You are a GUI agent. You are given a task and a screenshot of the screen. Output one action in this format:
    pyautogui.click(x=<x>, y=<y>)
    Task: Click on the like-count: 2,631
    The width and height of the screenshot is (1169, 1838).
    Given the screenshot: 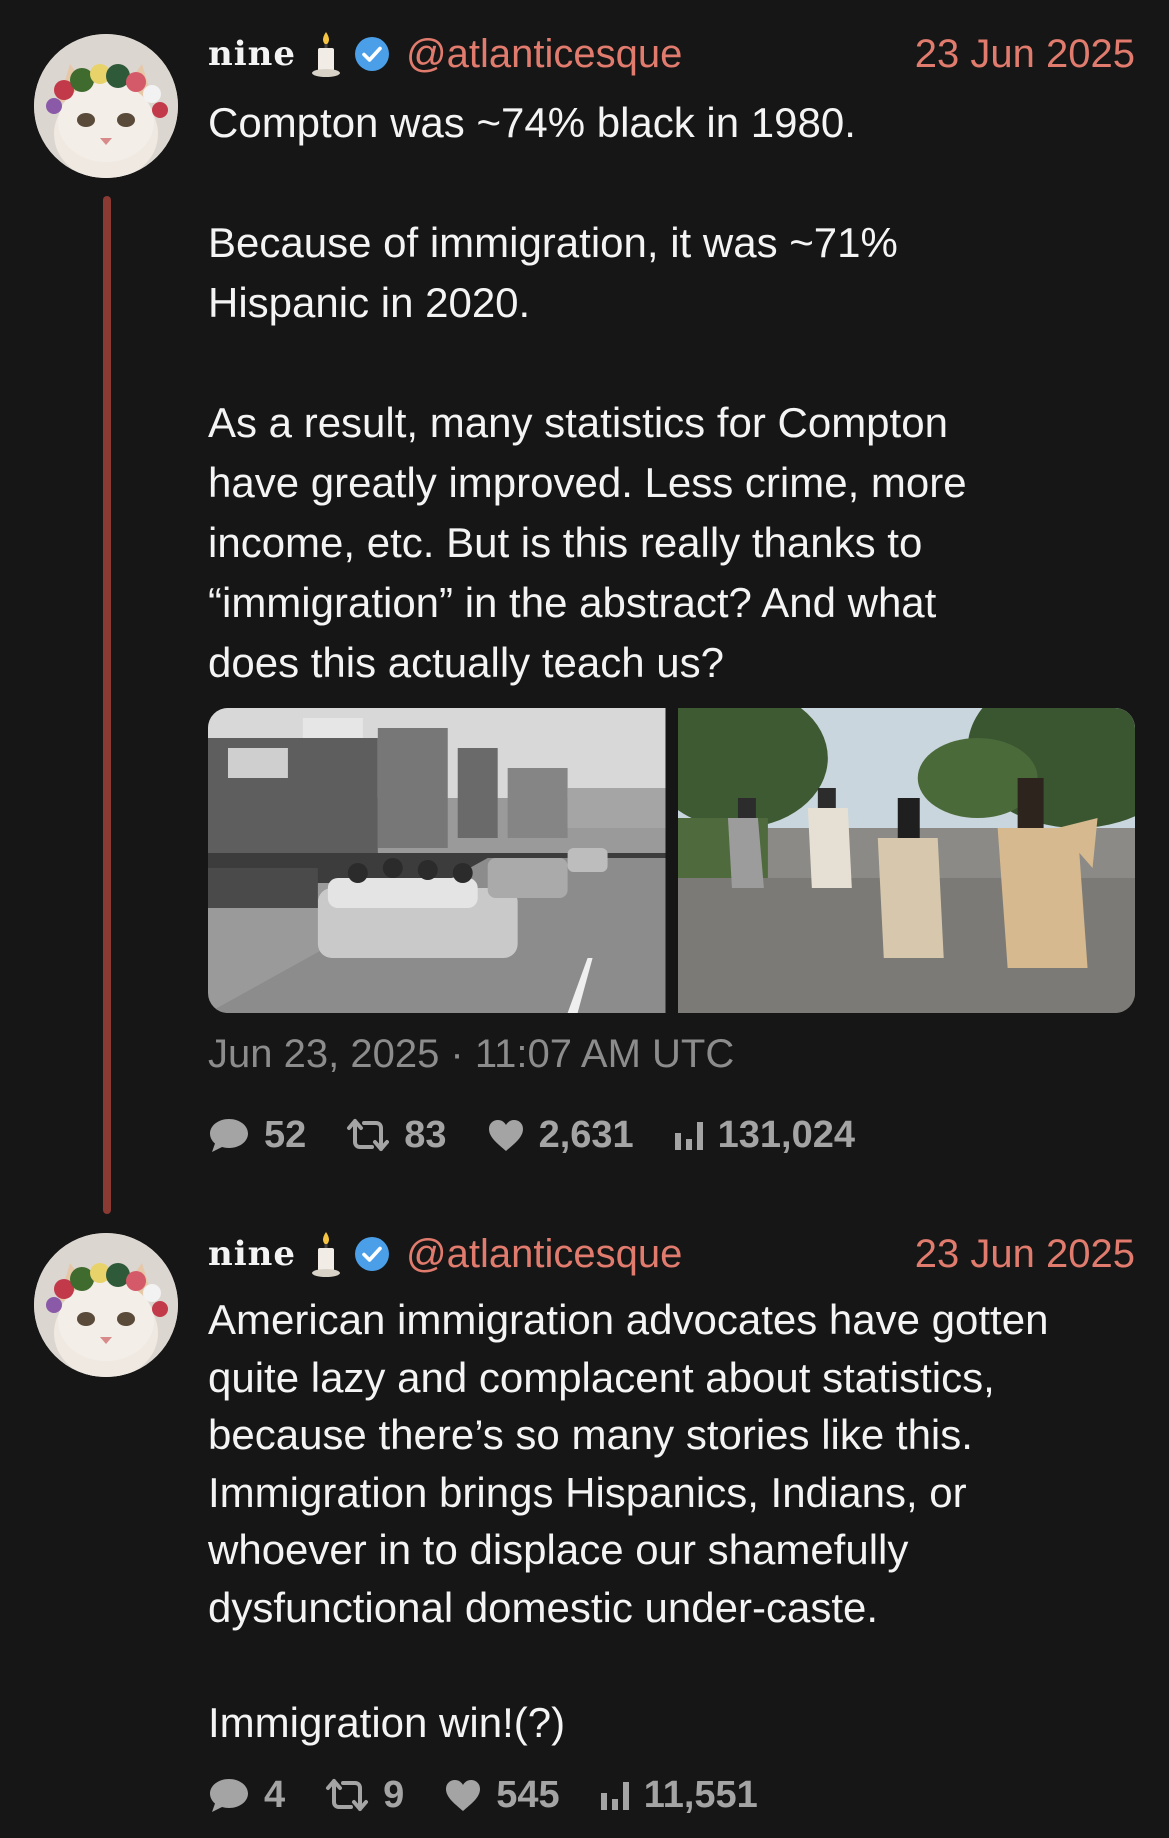 What is the action you would take?
    pyautogui.click(x=586, y=1134)
    